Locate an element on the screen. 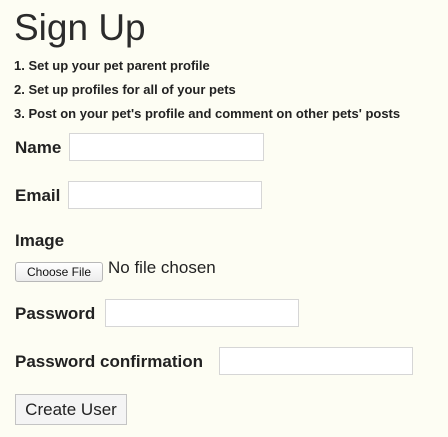 The image size is (448, 437). password-field is located at coordinates (202, 313).